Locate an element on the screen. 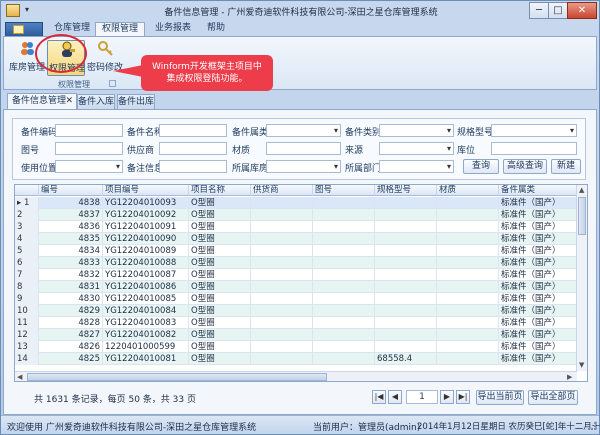  maximize-button: □ is located at coordinates (558, 10).